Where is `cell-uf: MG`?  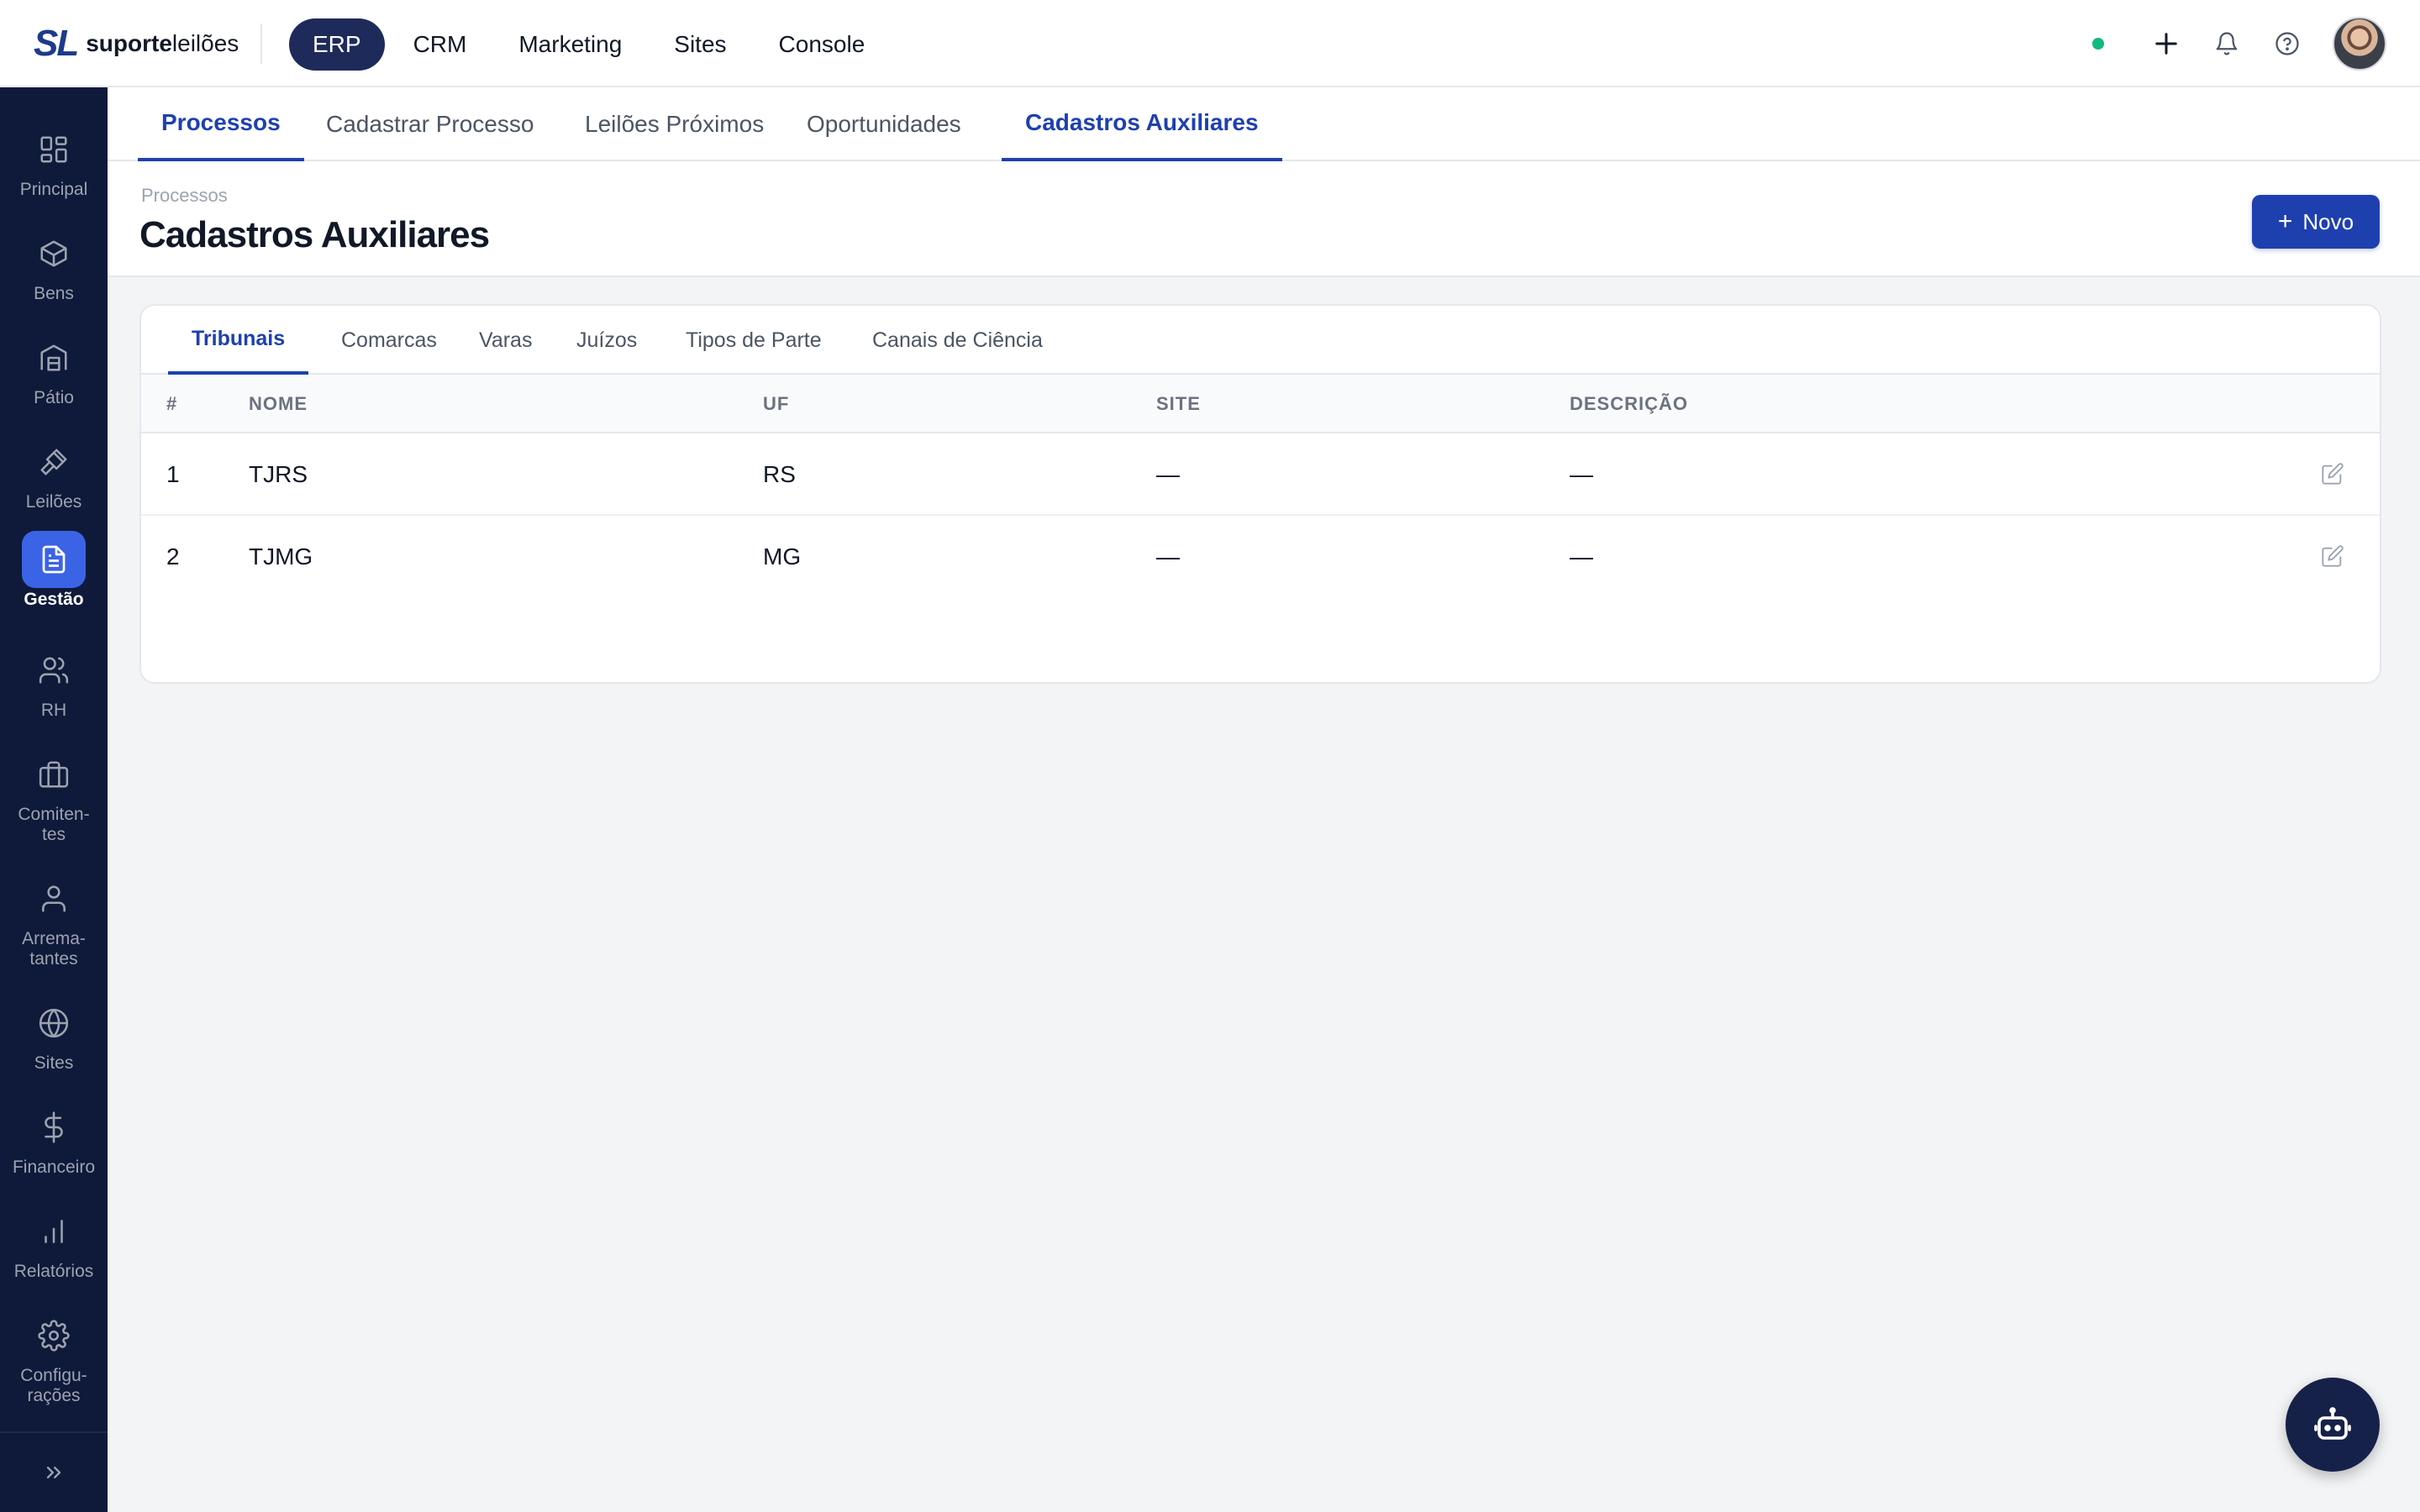 cell-uf: MG is located at coordinates (782, 556).